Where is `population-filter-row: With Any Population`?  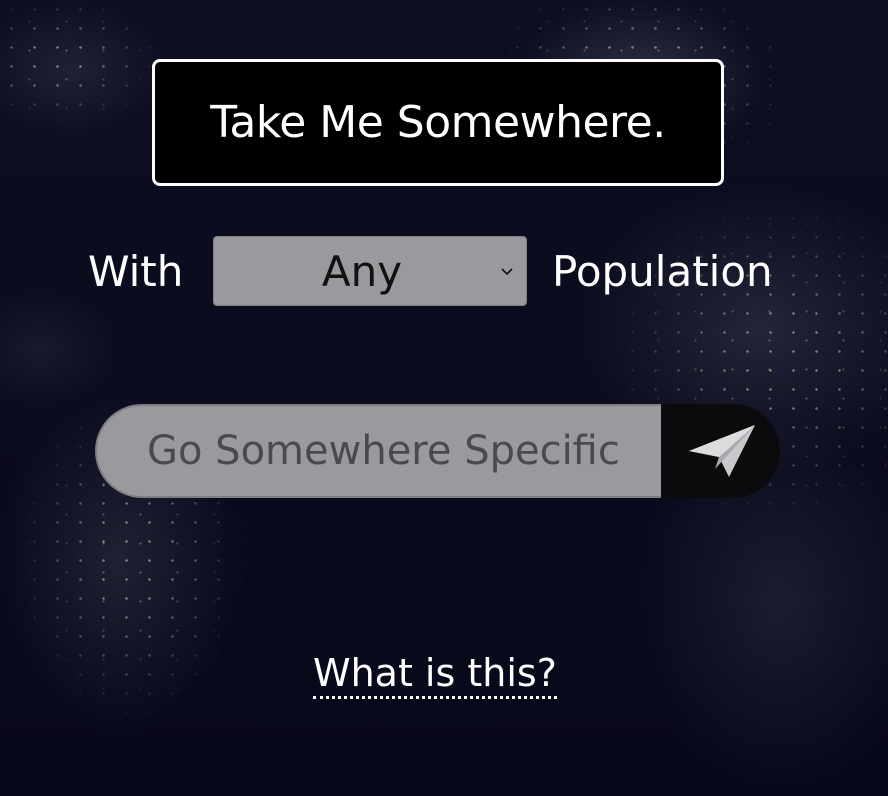 population-filter-row: With Any Population is located at coordinates (444, 272).